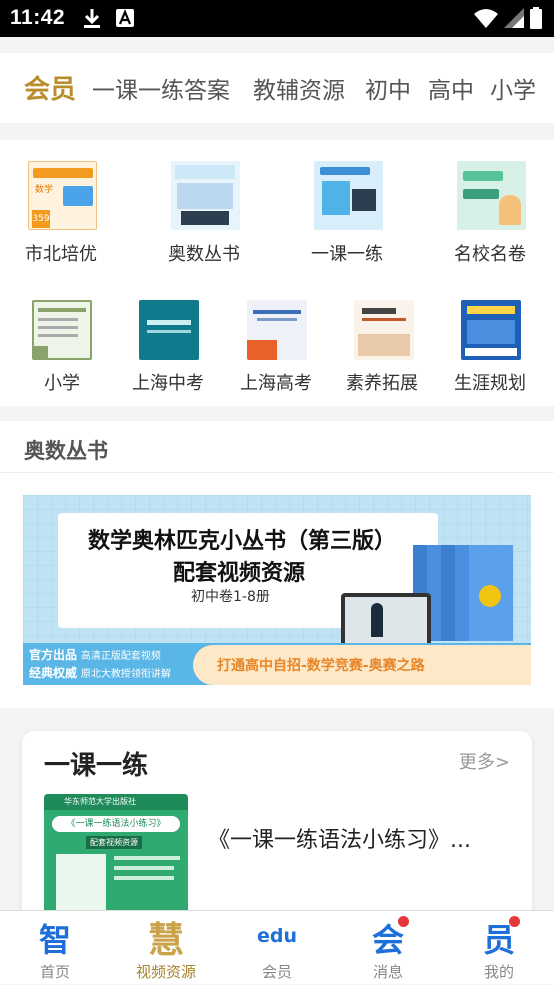 The image size is (554, 985). Describe the element at coordinates (242, 541) in the screenshot. I see `banner-title-line1: 数学奥林匹克小丛书（第三版）` at that location.